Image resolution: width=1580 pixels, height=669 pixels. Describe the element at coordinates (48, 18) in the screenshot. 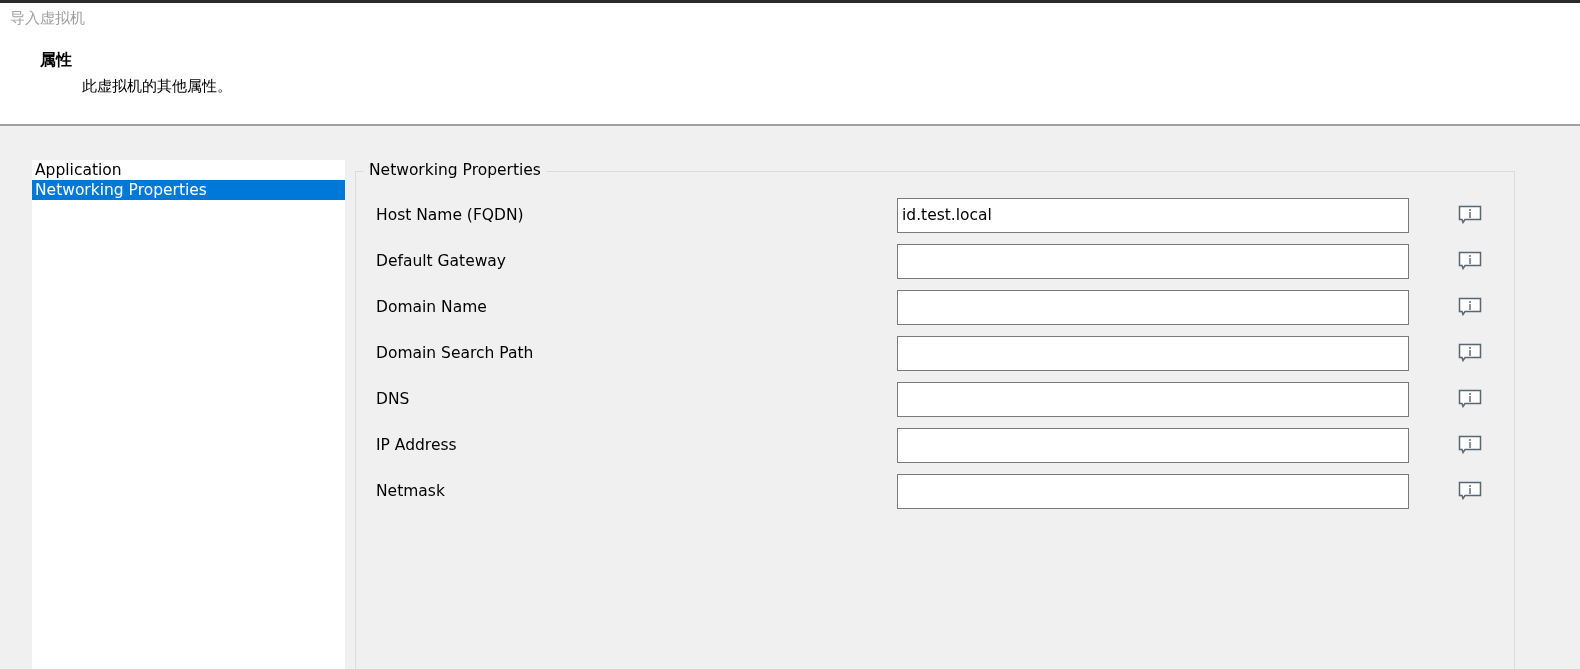

I see `window-title: 导入虚拟机` at that location.